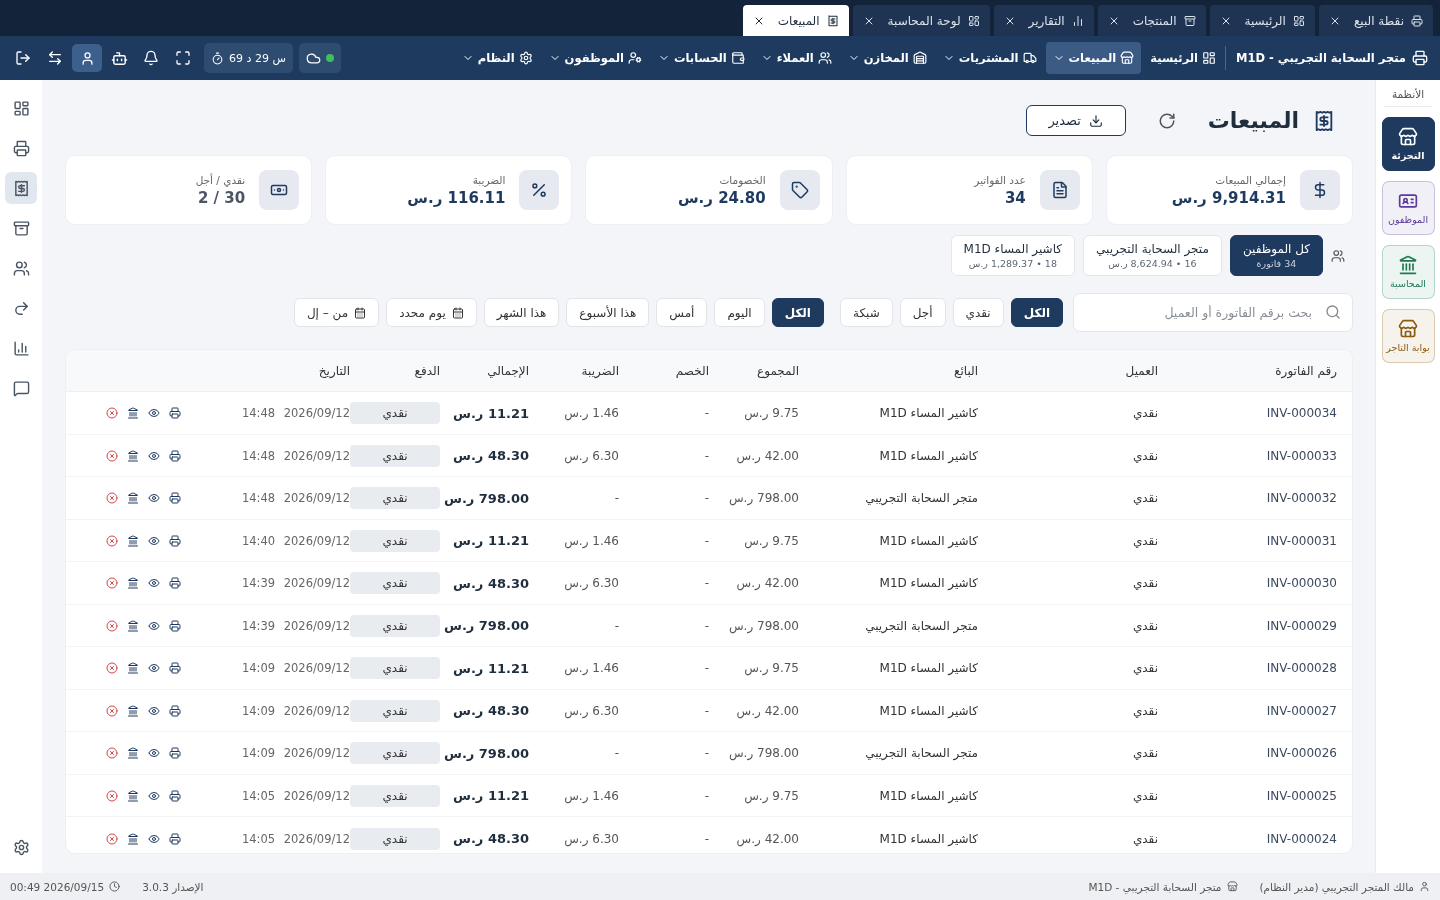 The width and height of the screenshot is (1440, 900). What do you see at coordinates (1036, 313) in the screenshot?
I see `payment-filter: الكل` at bounding box center [1036, 313].